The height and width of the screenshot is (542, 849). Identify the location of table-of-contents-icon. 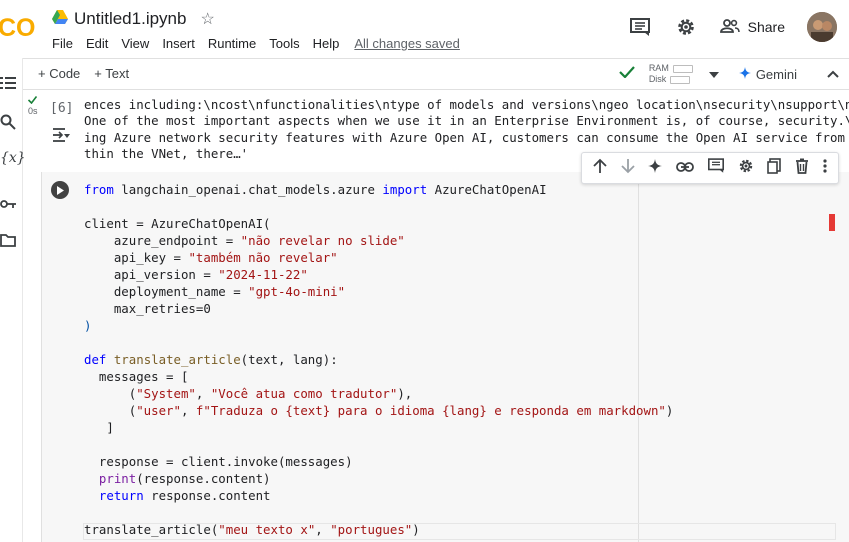
(8, 85).